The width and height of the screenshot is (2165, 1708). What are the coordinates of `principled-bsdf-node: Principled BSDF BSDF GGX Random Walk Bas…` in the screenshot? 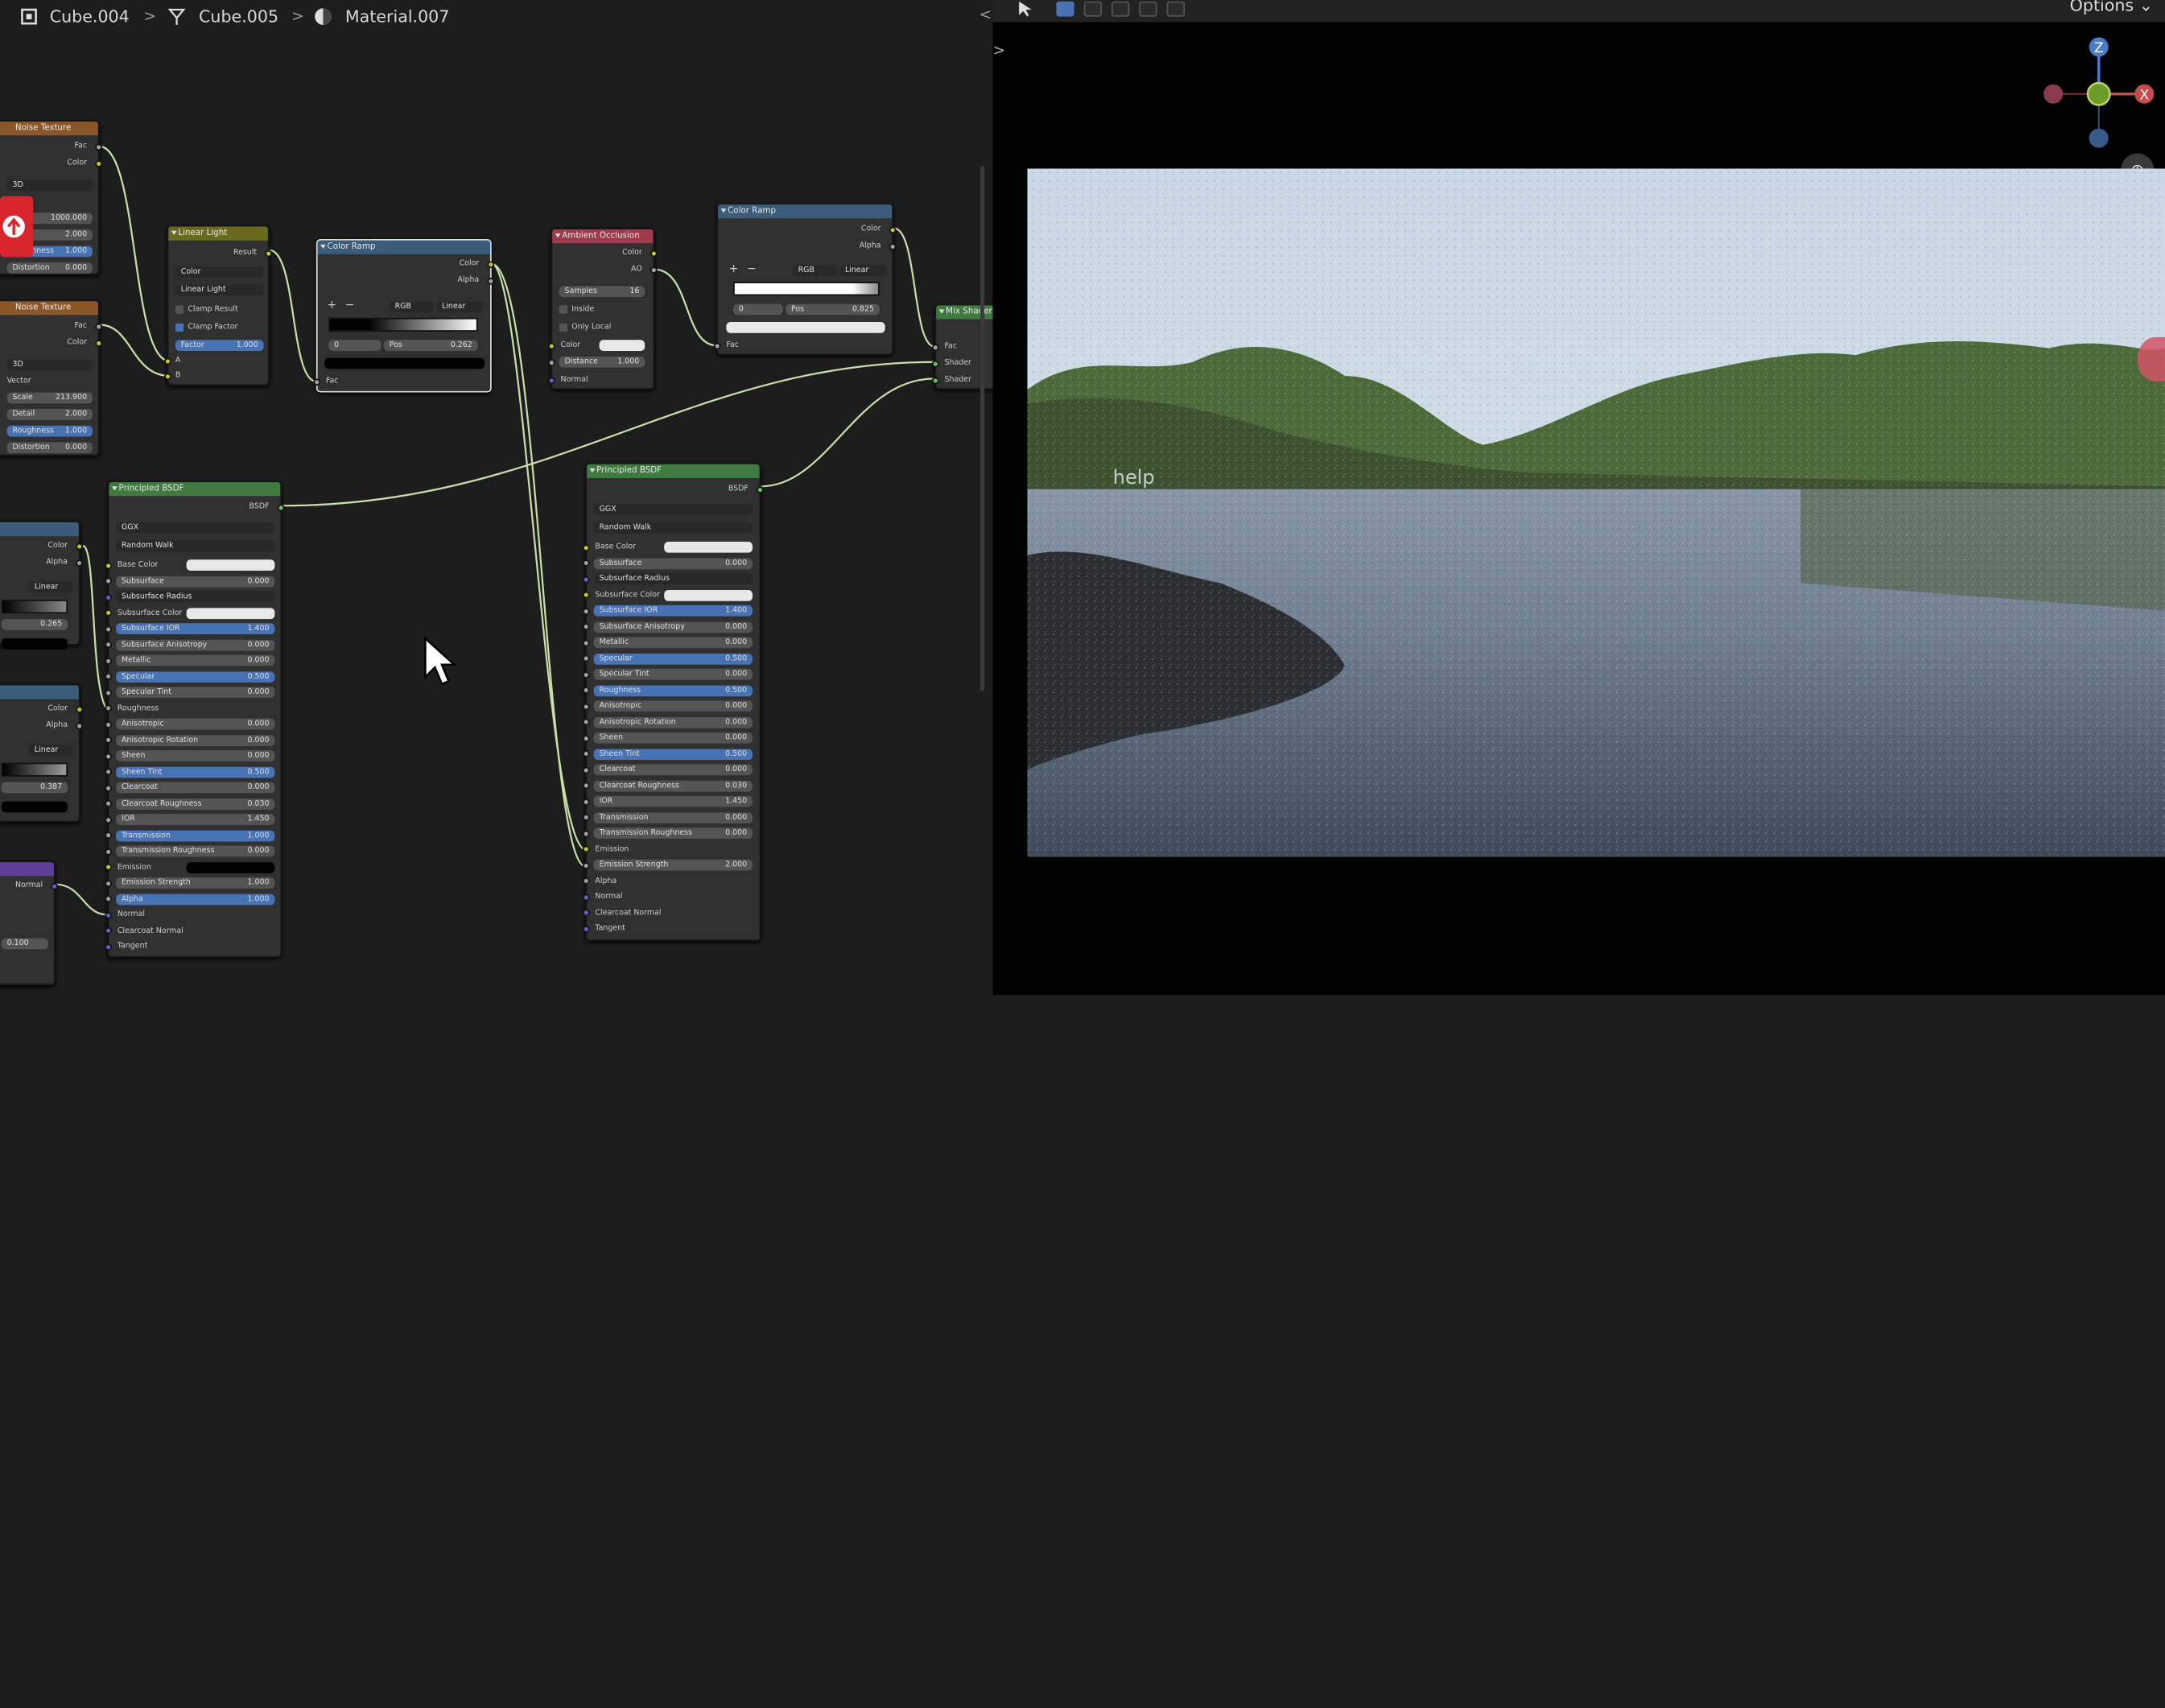 It's located at (195, 719).